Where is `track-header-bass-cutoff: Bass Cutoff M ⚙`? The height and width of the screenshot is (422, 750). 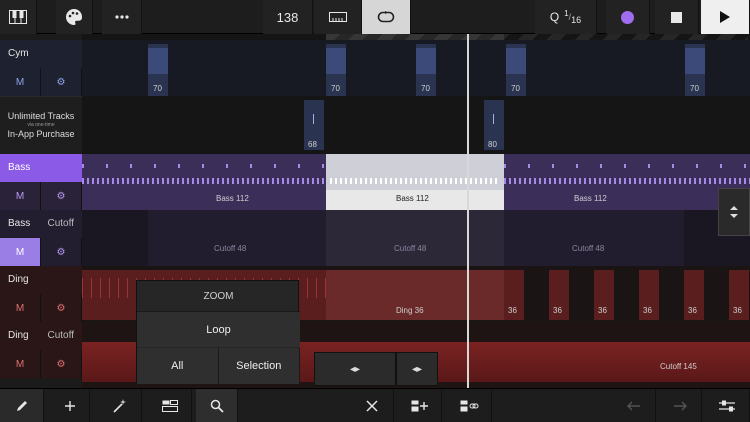 track-header-bass-cutoff: Bass Cutoff M ⚙ is located at coordinates (41, 238).